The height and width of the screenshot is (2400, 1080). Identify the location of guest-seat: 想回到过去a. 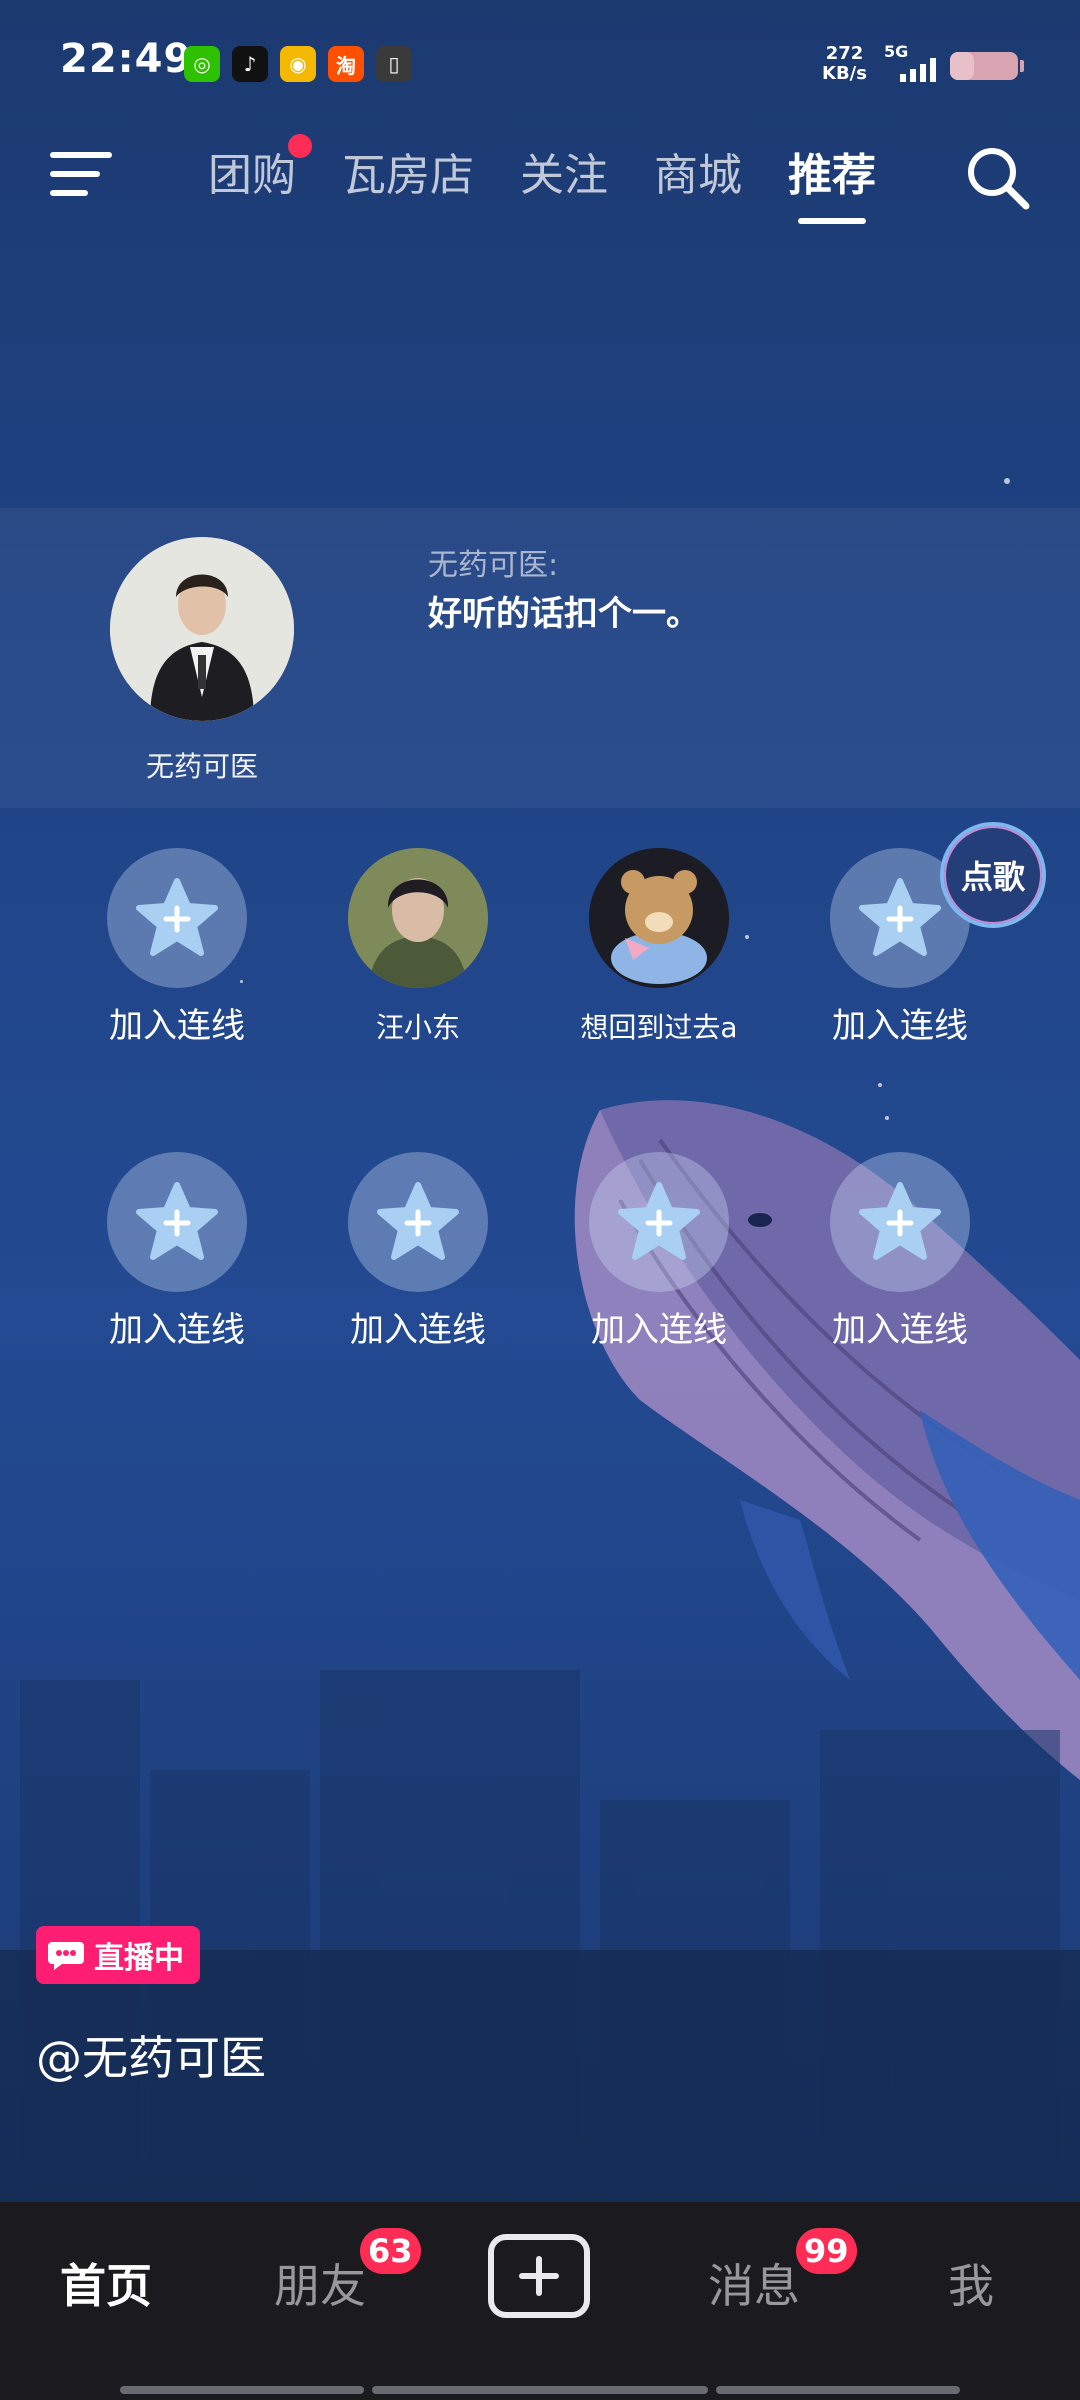
(659, 968).